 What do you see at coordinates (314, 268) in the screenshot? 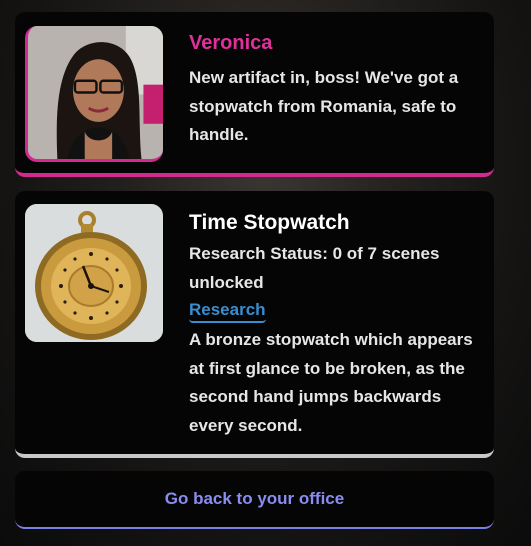
I see `research-status: Research Status: 0 of 7 scenes unlocked` at bounding box center [314, 268].